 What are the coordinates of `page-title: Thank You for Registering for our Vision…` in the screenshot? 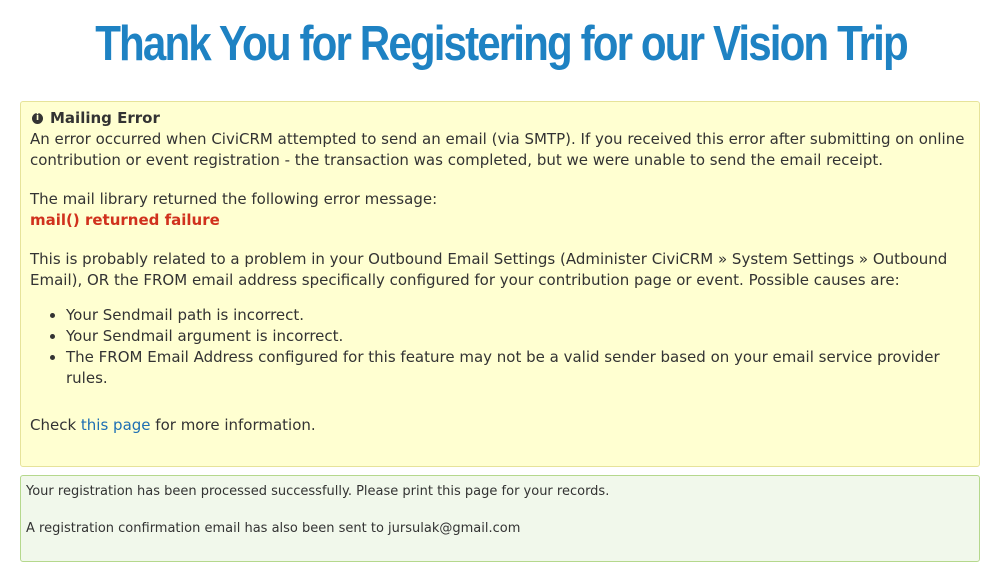 It's located at (501, 44).